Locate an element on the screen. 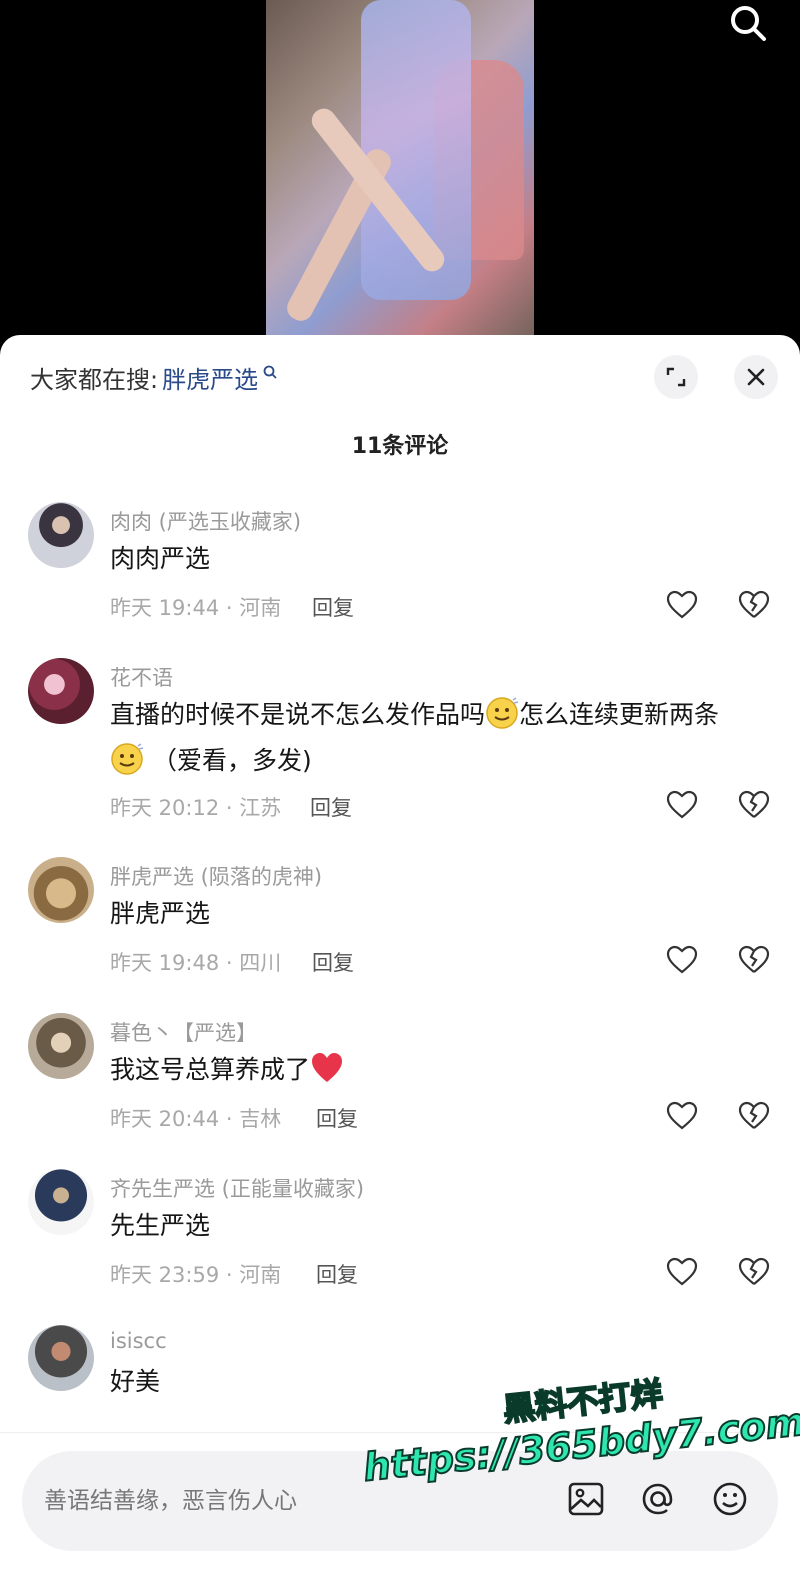 The image size is (800, 1577). comment-text: 直播的时候不是说不怎么发作品吗 怎么连续更新两条 （爱看，多发) is located at coordinates (440, 738).